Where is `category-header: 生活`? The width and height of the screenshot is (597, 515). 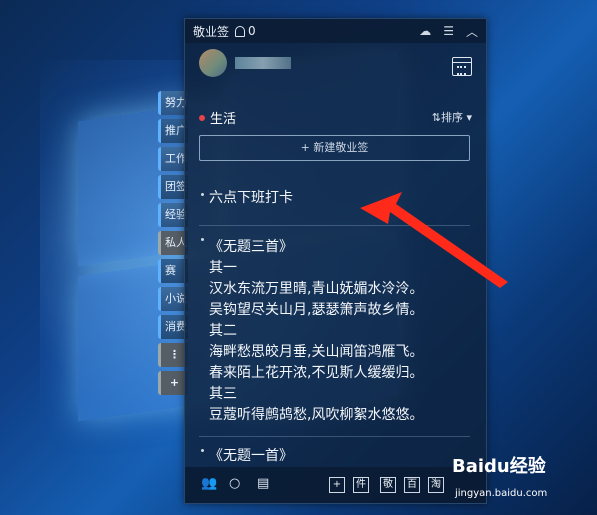
category-header: 生活 is located at coordinates (217, 117).